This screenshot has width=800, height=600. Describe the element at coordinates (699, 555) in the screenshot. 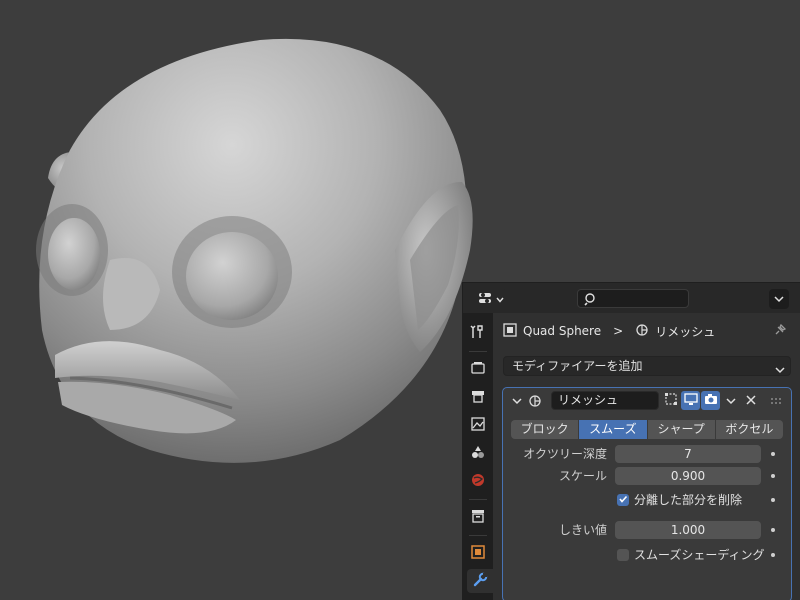

I see `smooth-shading-label: スムーズシェーディング` at that location.